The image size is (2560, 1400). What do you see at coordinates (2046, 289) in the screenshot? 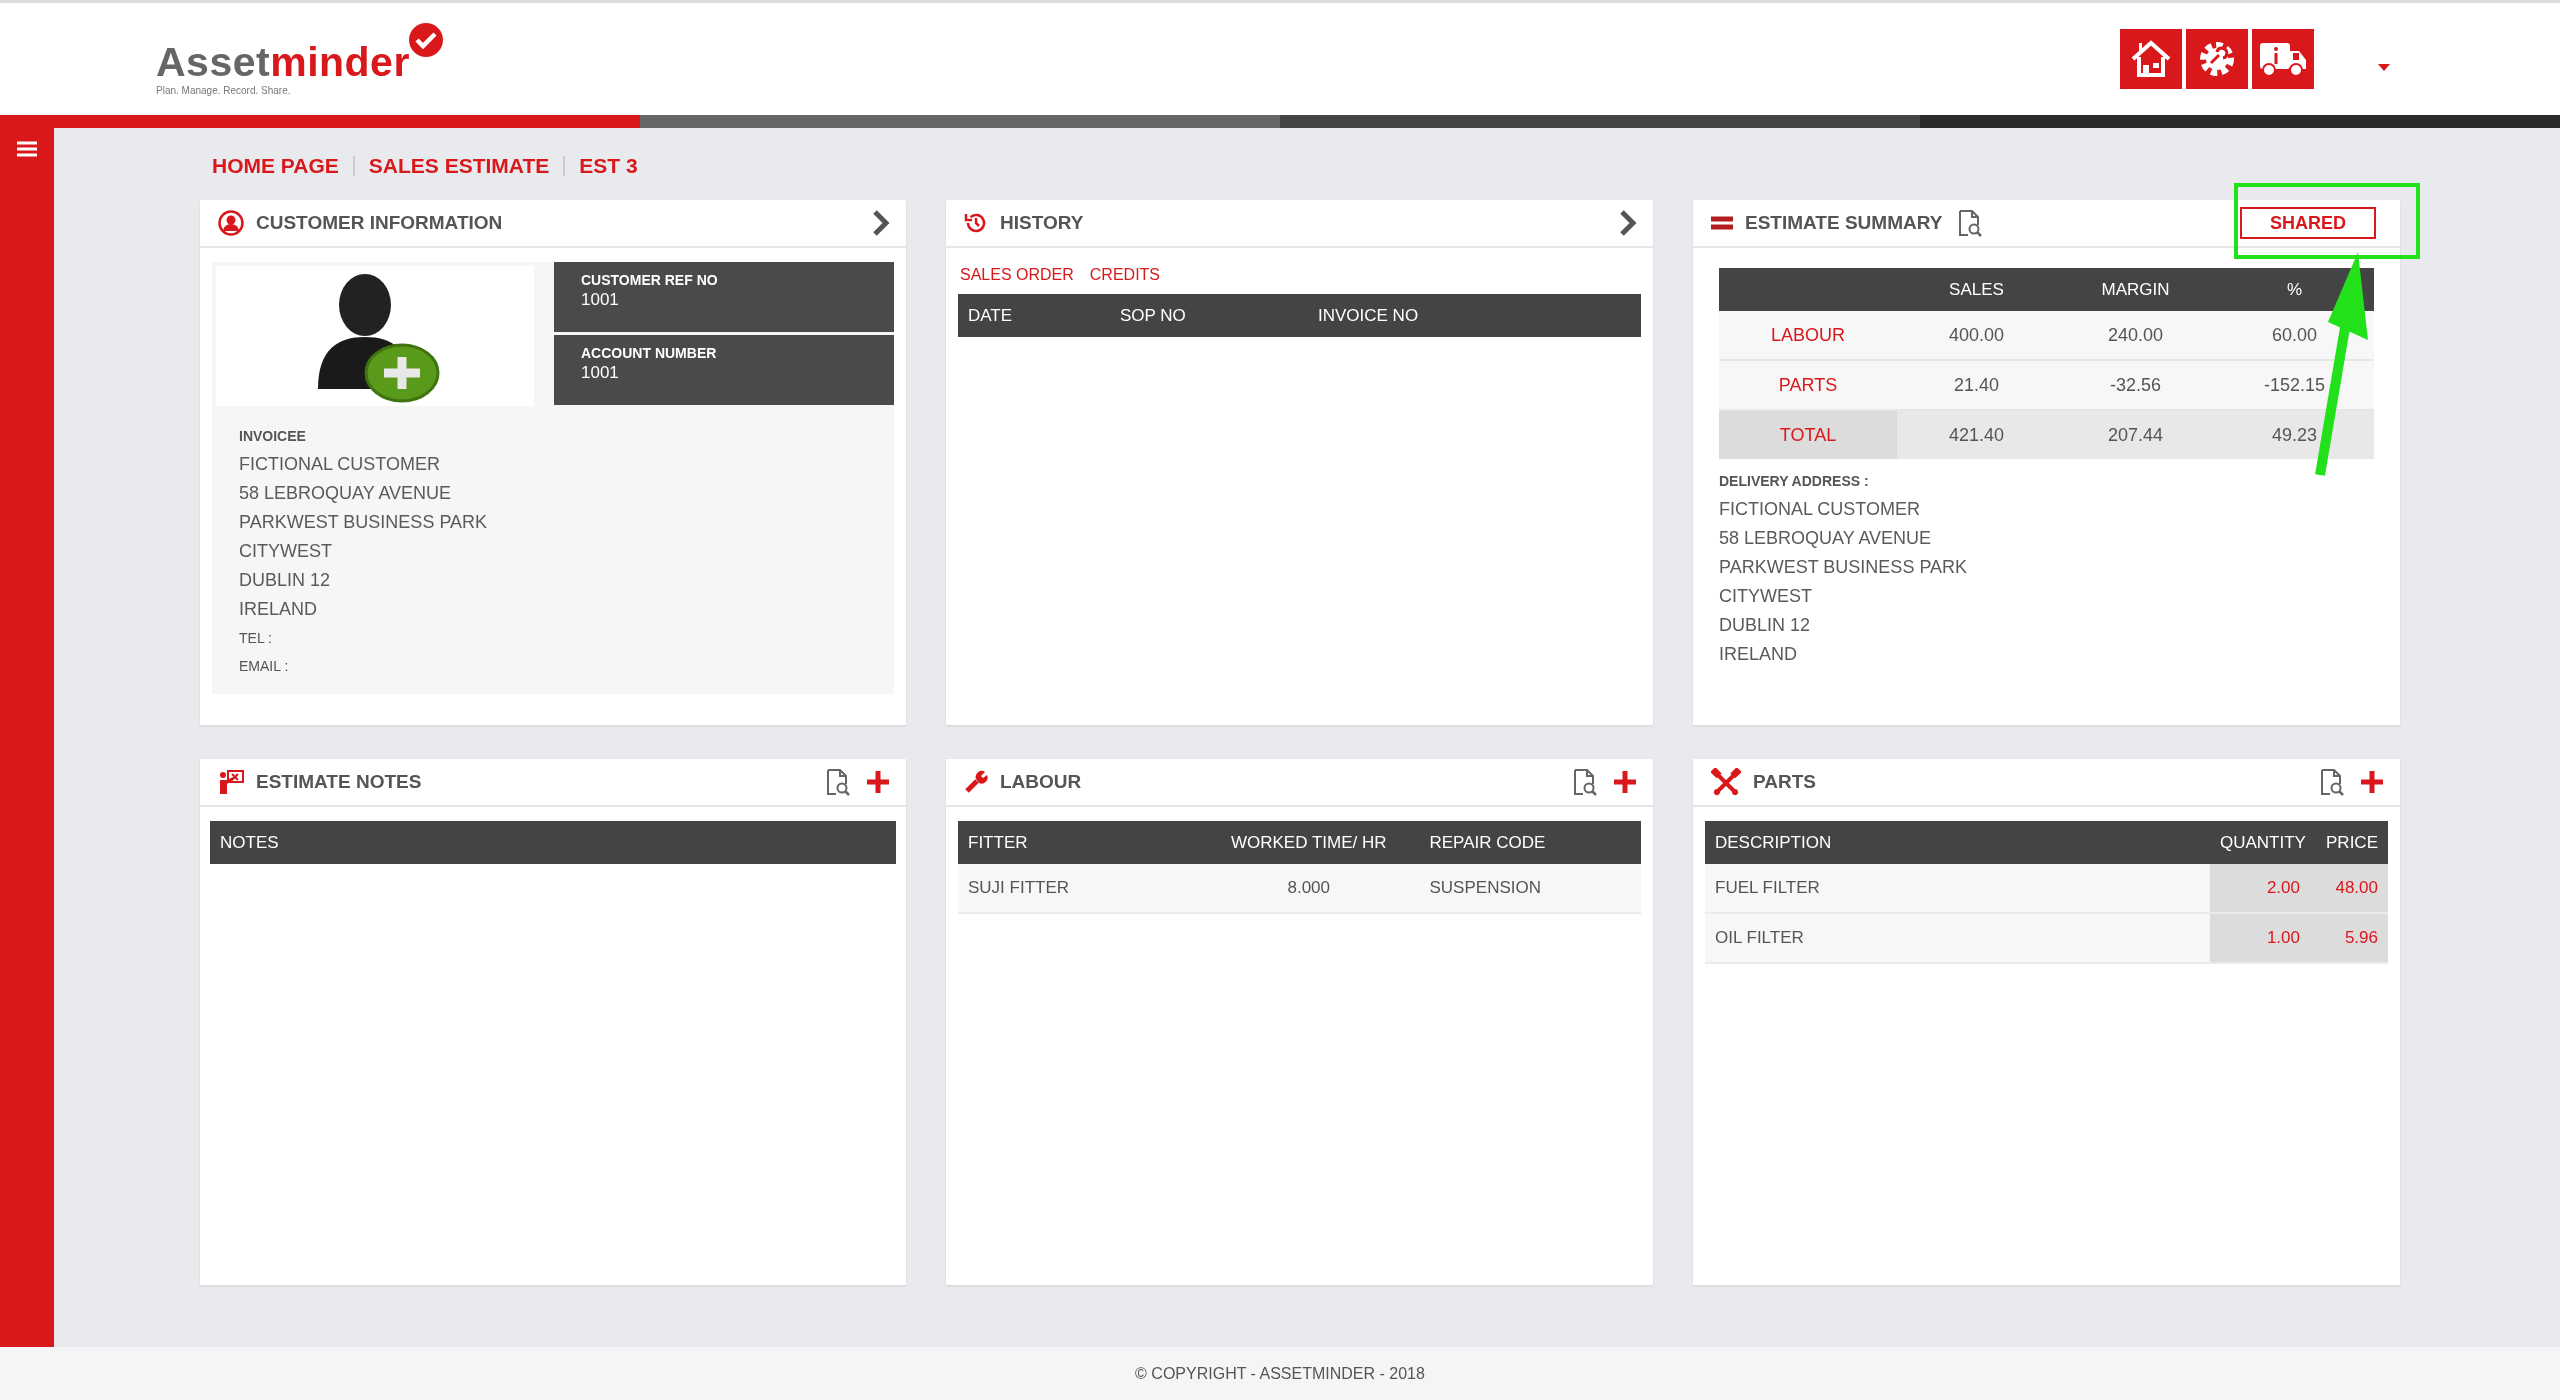
I see `table-header: SALES MARGIN %` at bounding box center [2046, 289].